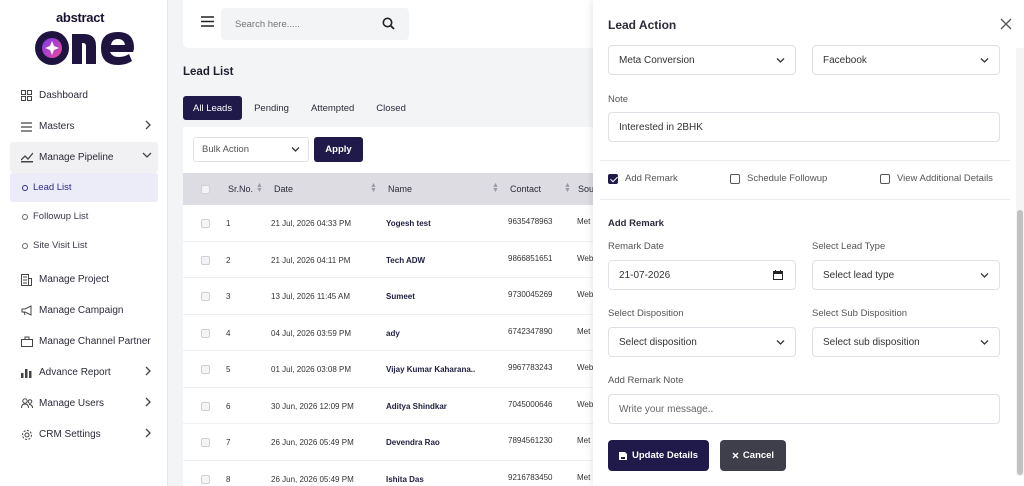 The height and width of the screenshot is (486, 1024). What do you see at coordinates (530, 331) in the screenshot?
I see `cell-contact: 6742347890` at bounding box center [530, 331].